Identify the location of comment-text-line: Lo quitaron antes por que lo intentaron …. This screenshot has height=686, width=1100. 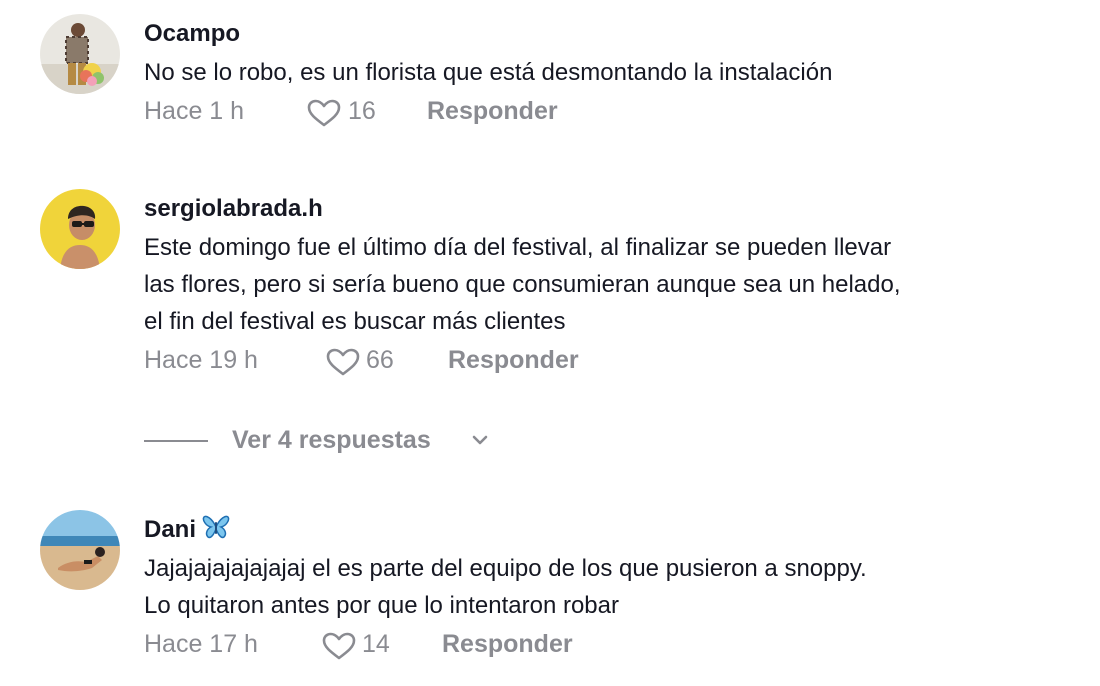
(381, 605).